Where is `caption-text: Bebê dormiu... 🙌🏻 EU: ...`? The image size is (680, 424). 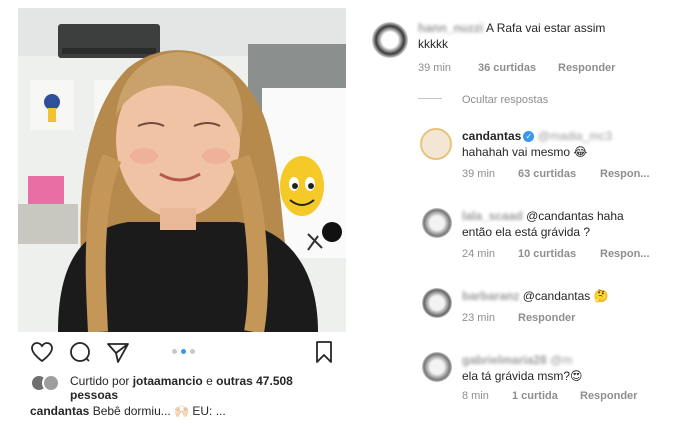 caption-text: Bebê dormiu... 🙌🏻 EU: ... is located at coordinates (159, 411).